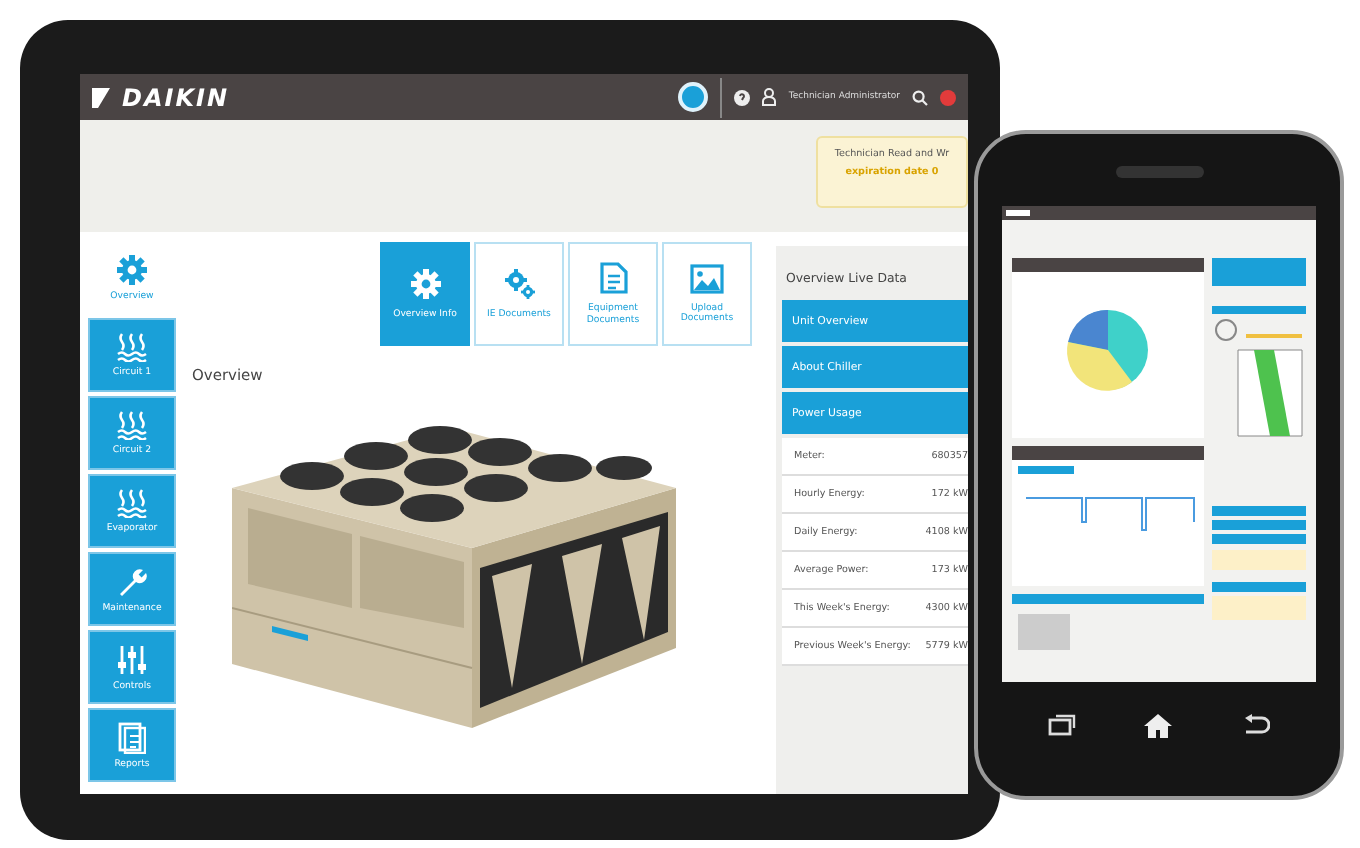 Image resolution: width=1360 pixels, height=848 pixels. Describe the element at coordinates (742, 97) in the screenshot. I see `help-icon` at that location.